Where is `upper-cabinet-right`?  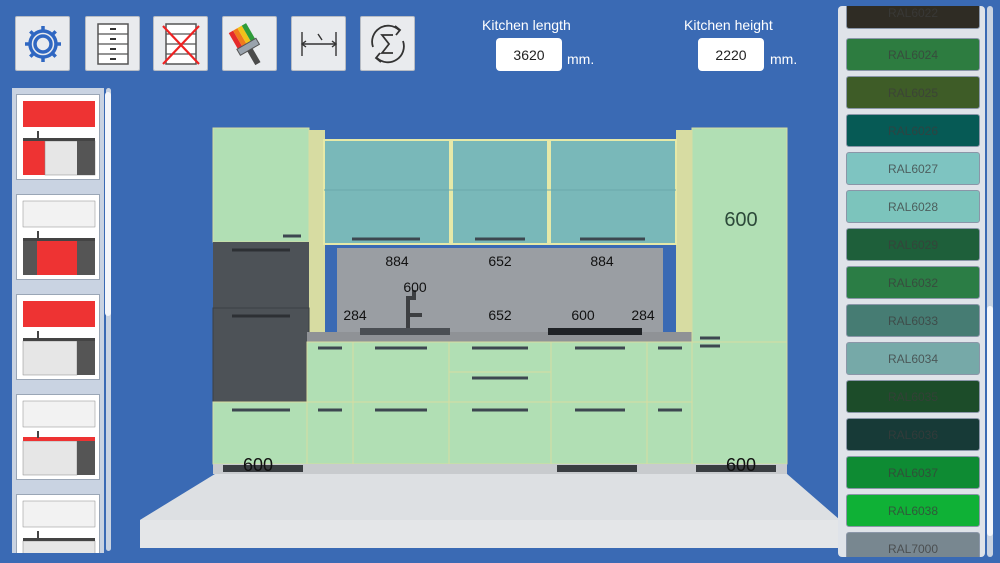
upper-cabinet-right is located at coordinates (613, 192).